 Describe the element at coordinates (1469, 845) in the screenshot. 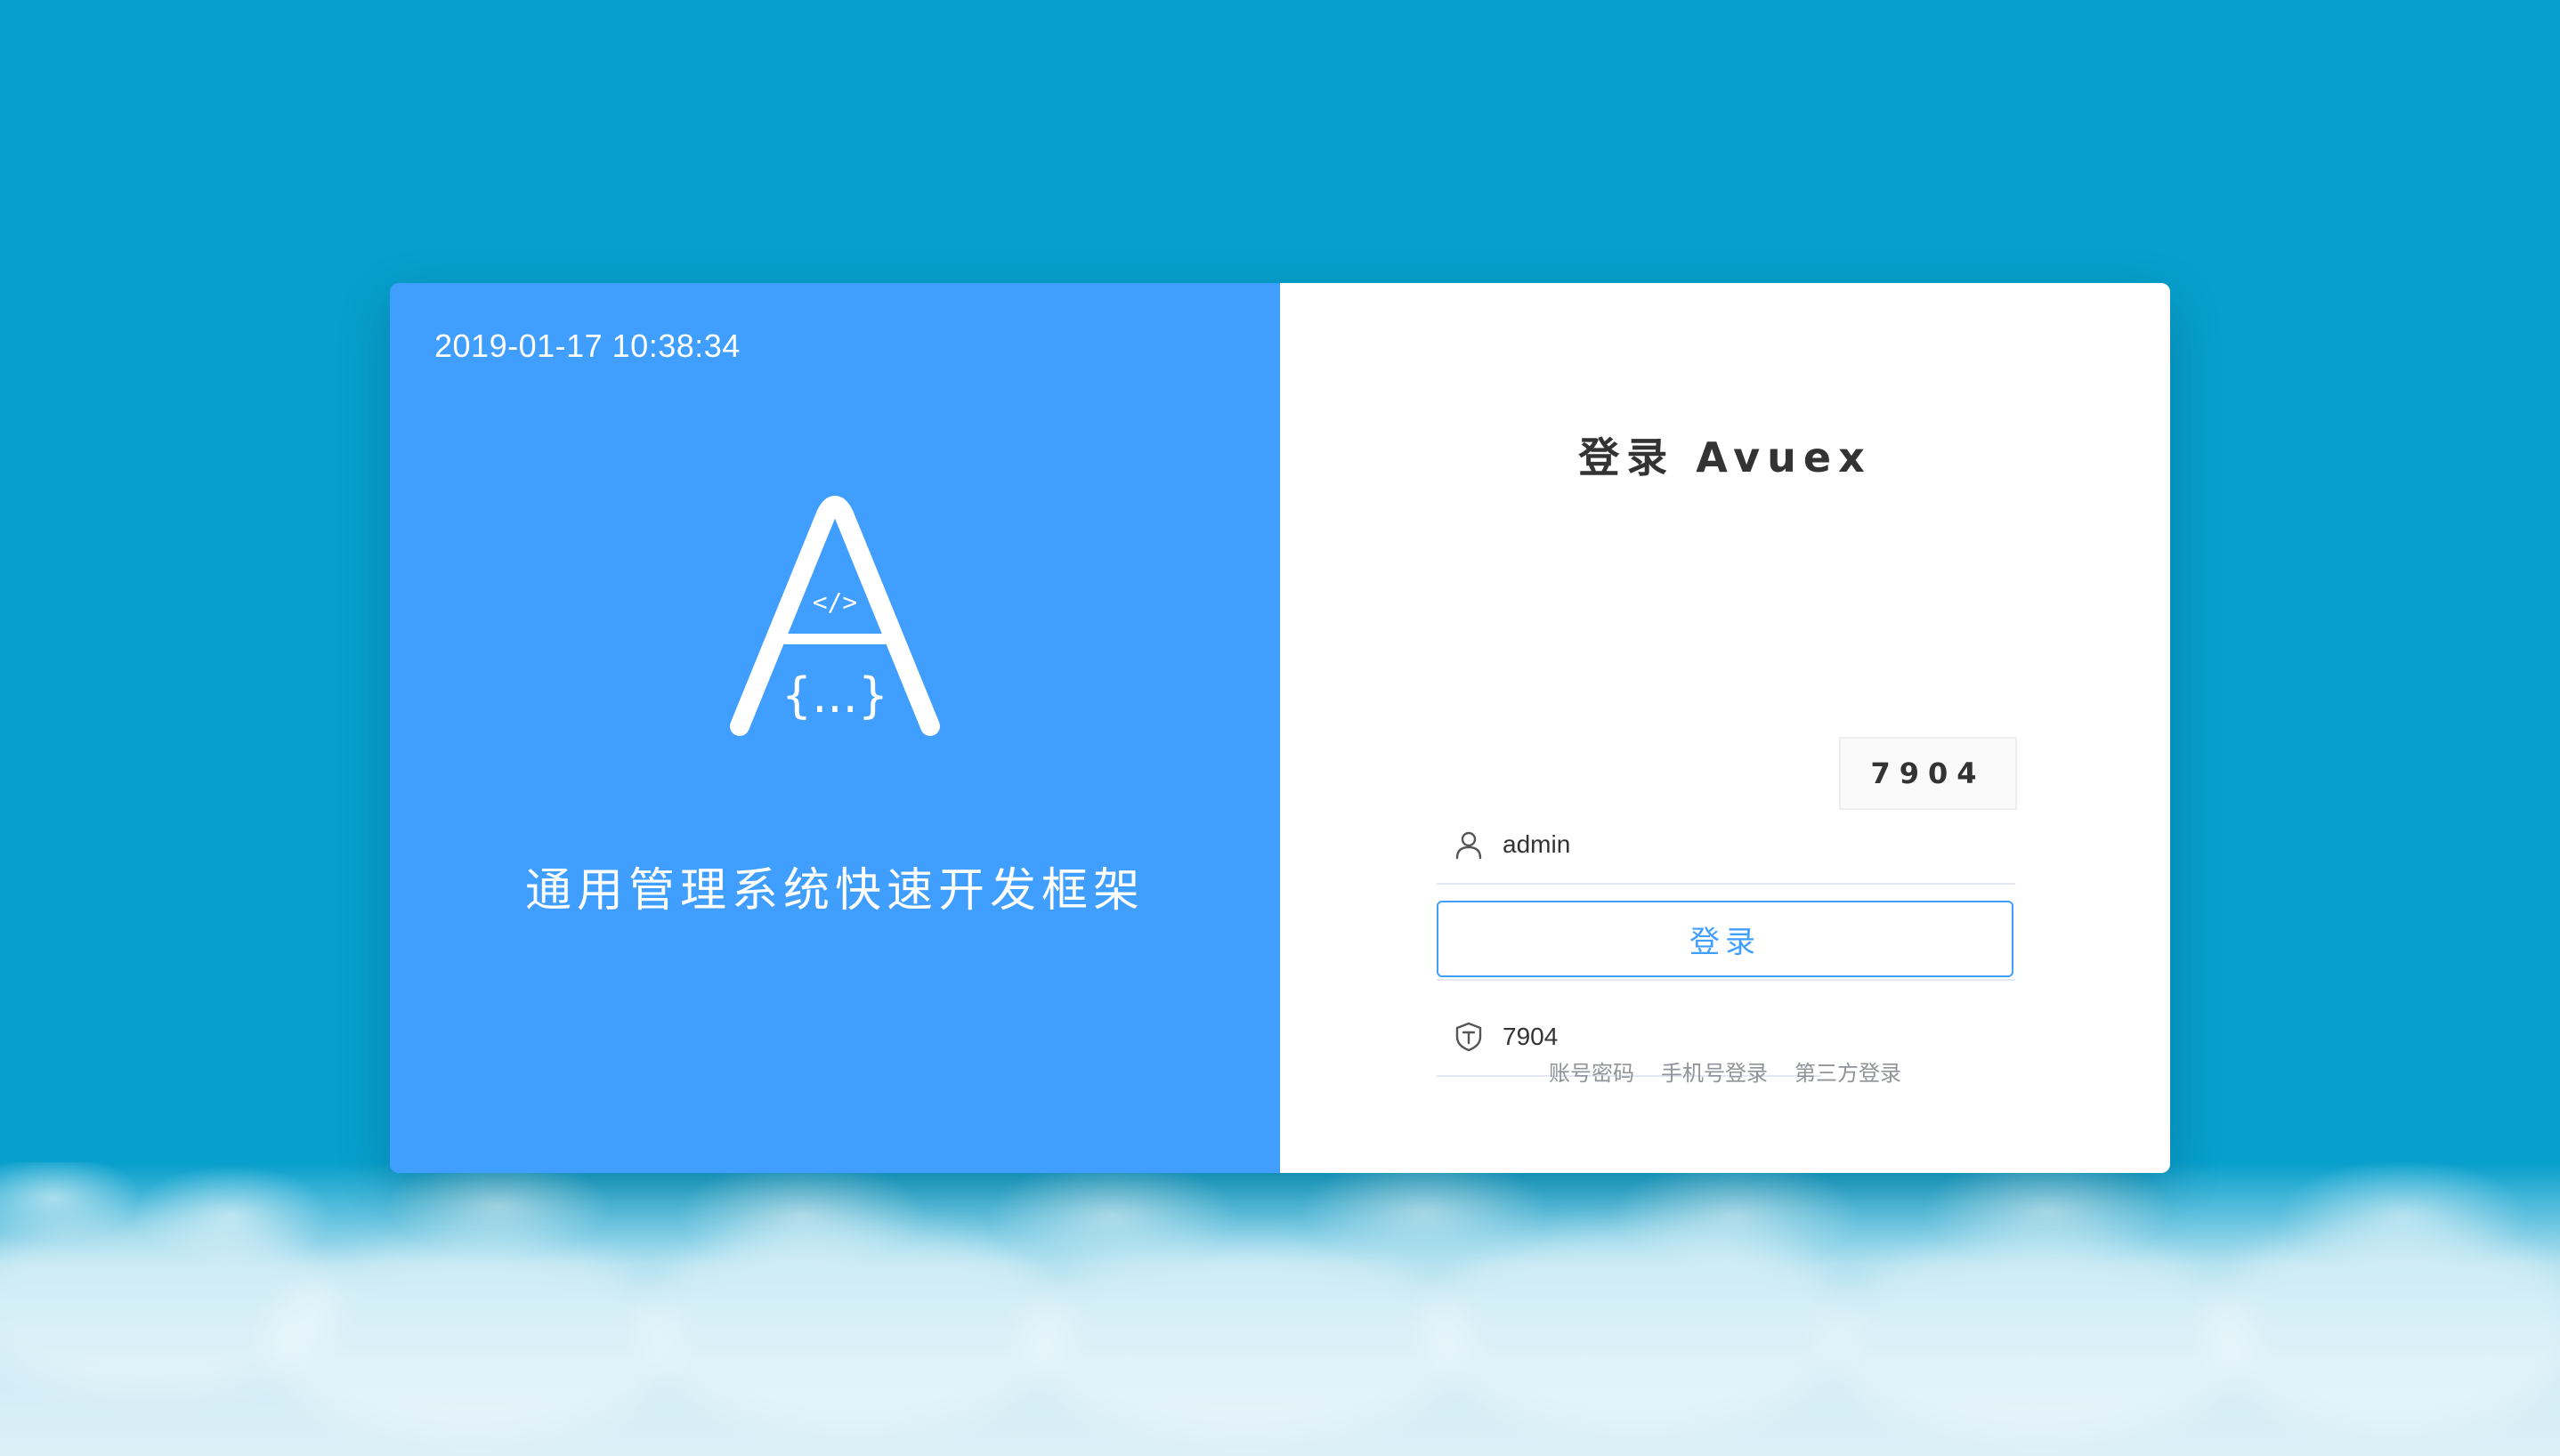

I see `user-icon` at that location.